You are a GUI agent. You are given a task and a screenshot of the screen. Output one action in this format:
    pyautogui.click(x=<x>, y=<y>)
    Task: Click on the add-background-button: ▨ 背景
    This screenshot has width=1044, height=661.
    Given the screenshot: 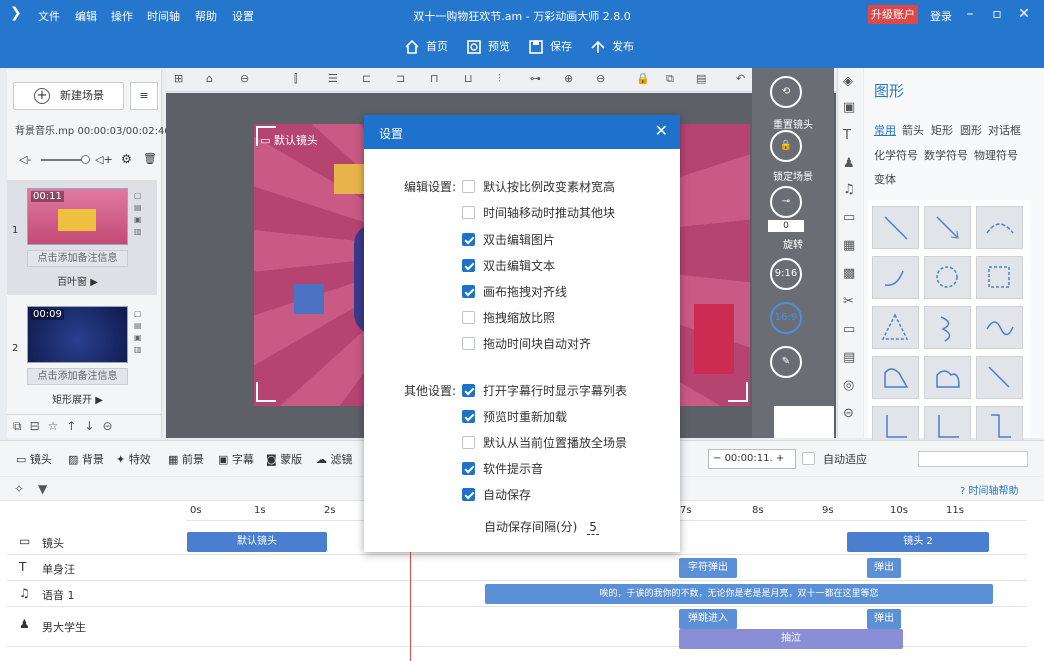 What is the action you would take?
    pyautogui.click(x=86, y=459)
    